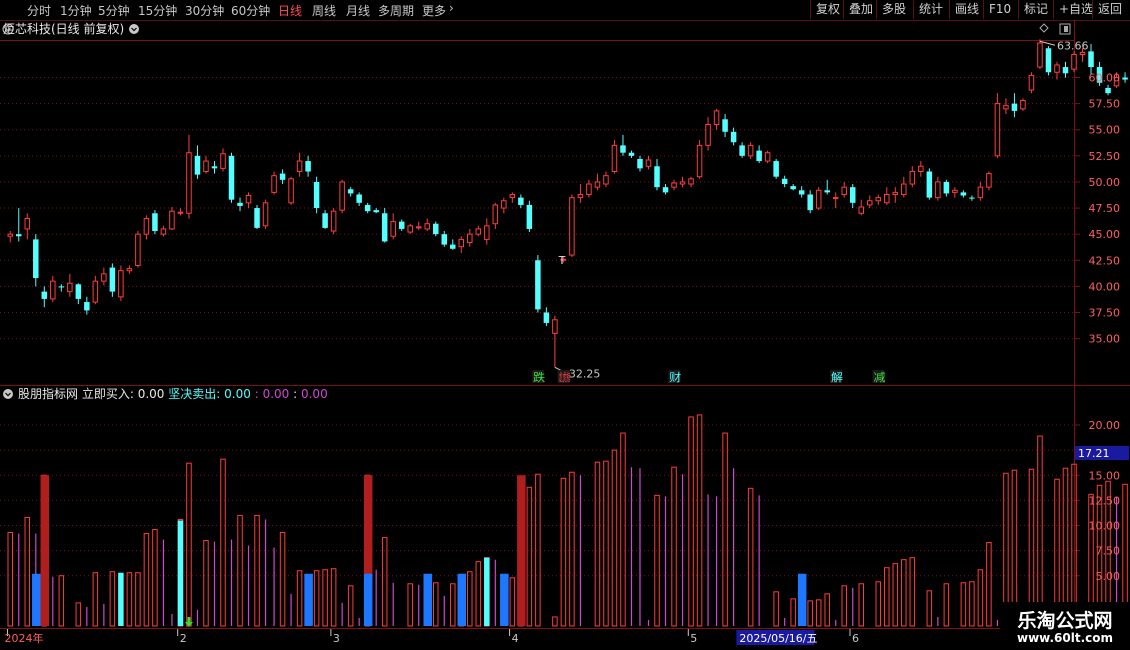 This screenshot has height=650, width=1130. What do you see at coordinates (39, 10) in the screenshot?
I see `period-tab-0: 分时` at bounding box center [39, 10].